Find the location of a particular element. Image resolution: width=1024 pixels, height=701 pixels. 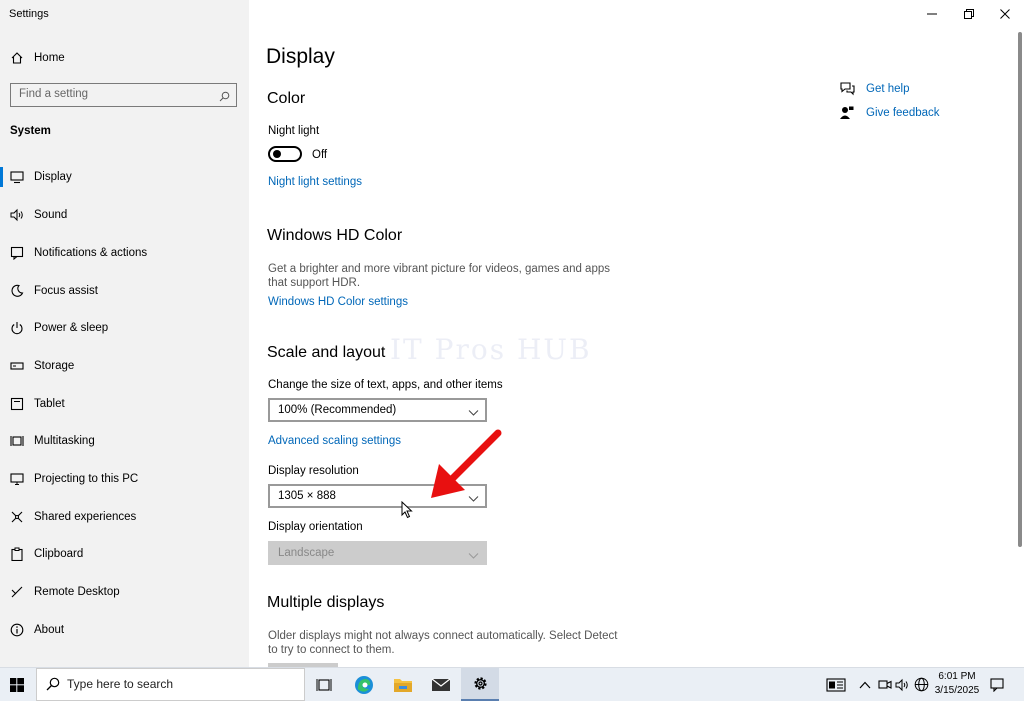

sidebar-item-shared-experiences: Shared experiences is located at coordinates (124, 517).